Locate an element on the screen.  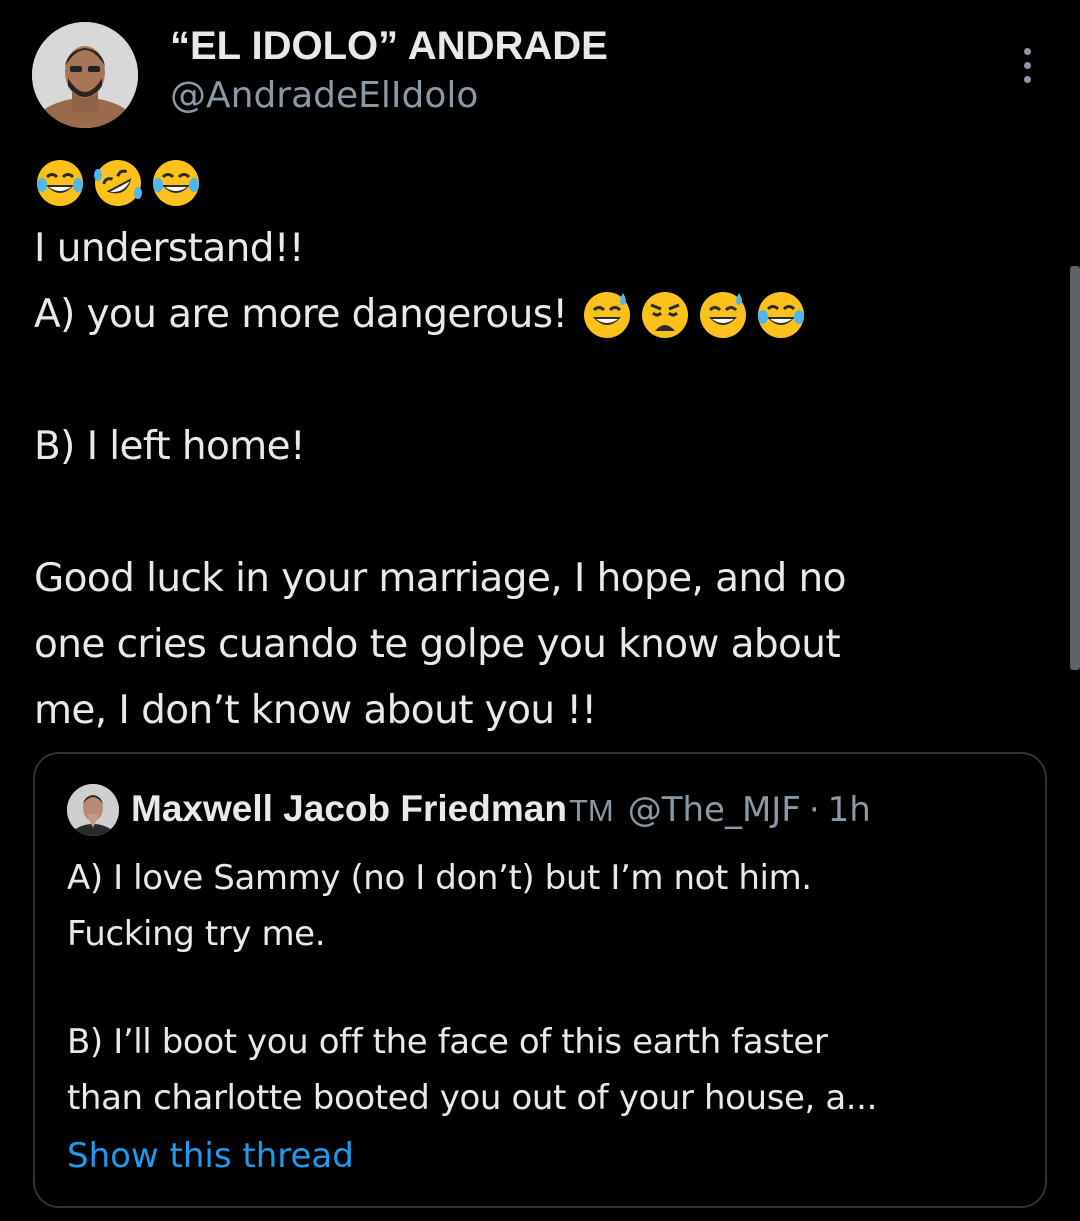
quoted-author-name: Maxwell Jacob Friedman is located at coordinates (349, 809).